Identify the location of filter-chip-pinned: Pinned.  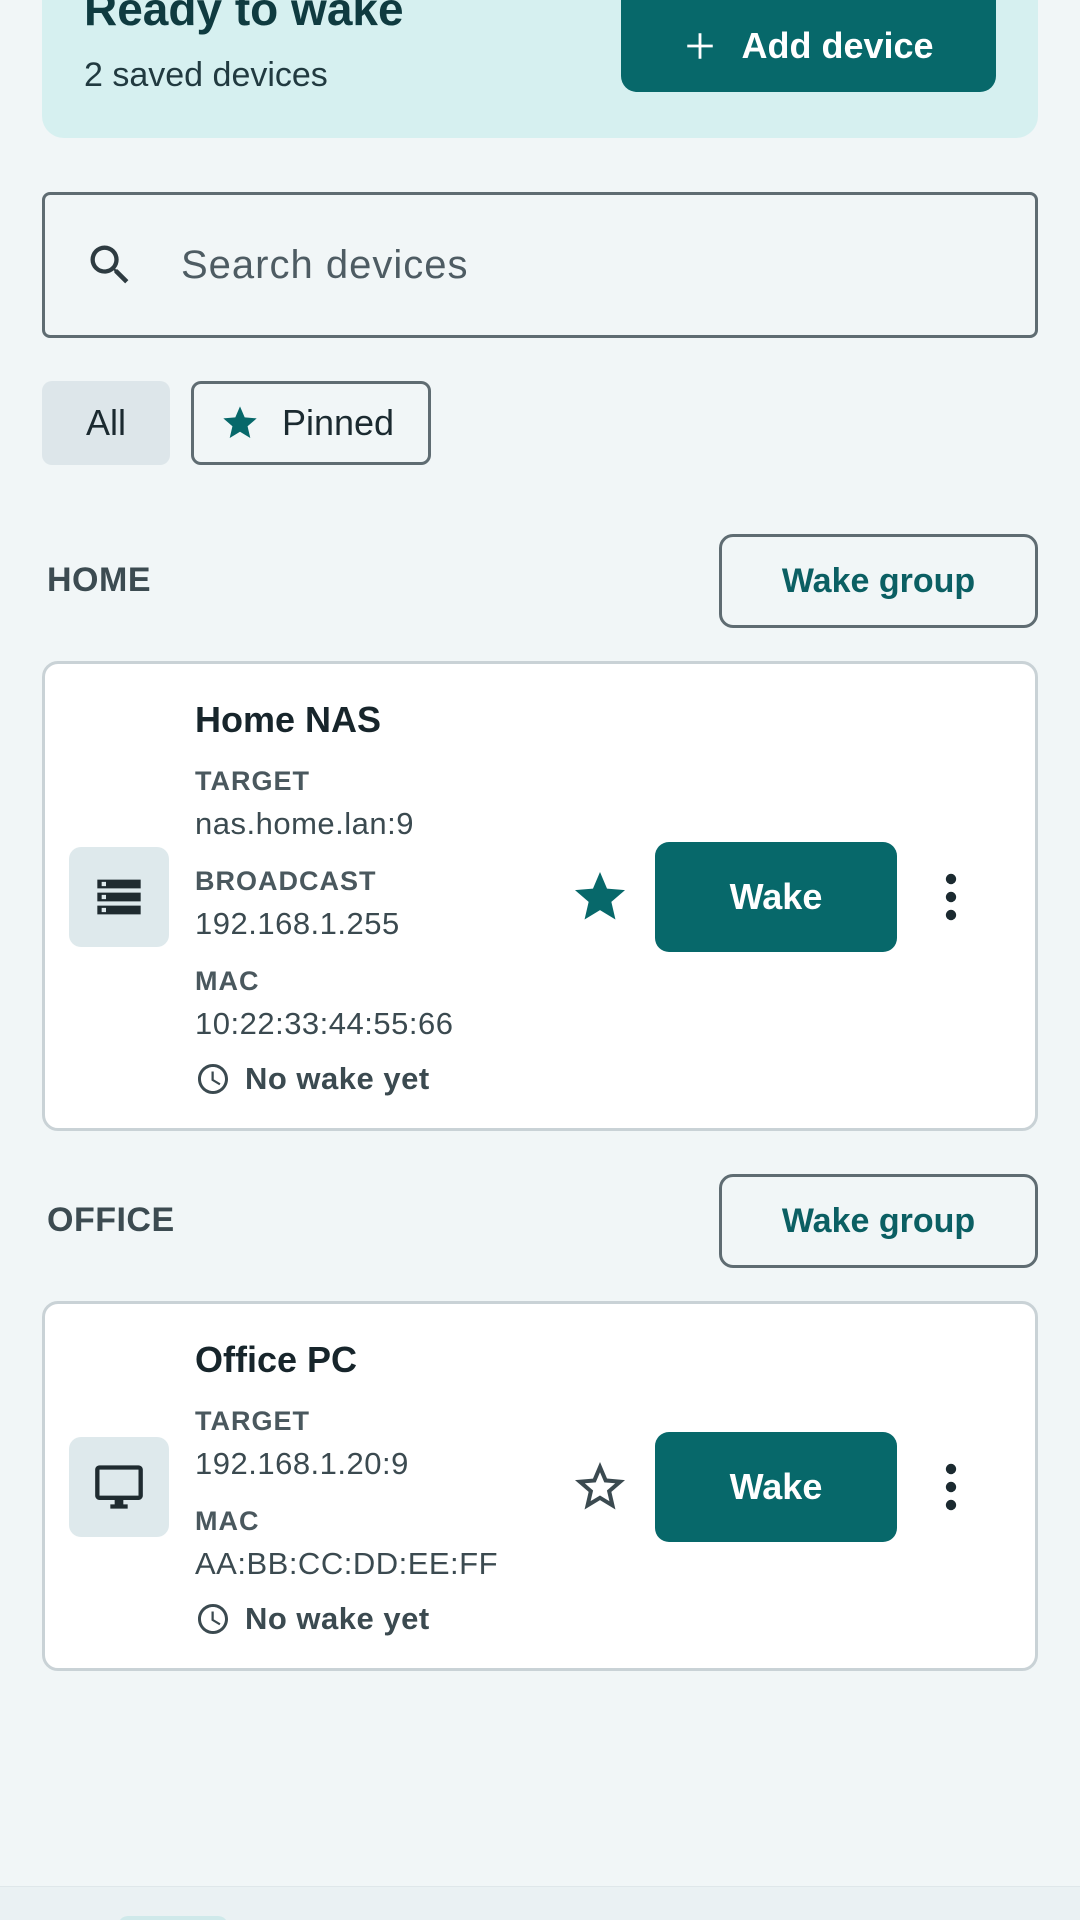
(311, 423).